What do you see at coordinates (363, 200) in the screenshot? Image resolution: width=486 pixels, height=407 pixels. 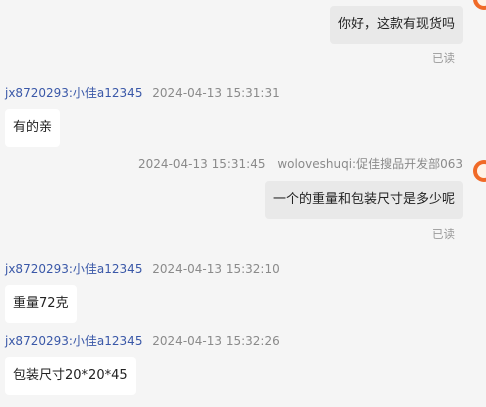 I see `message-bubble-outgoing: 一个的重量和包装尺寸是多少呢` at bounding box center [363, 200].